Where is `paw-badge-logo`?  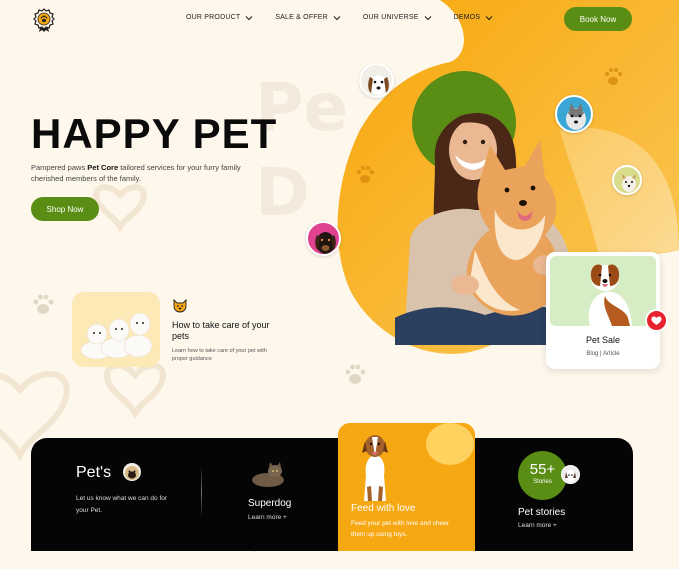 paw-badge-logo is located at coordinates (44, 20).